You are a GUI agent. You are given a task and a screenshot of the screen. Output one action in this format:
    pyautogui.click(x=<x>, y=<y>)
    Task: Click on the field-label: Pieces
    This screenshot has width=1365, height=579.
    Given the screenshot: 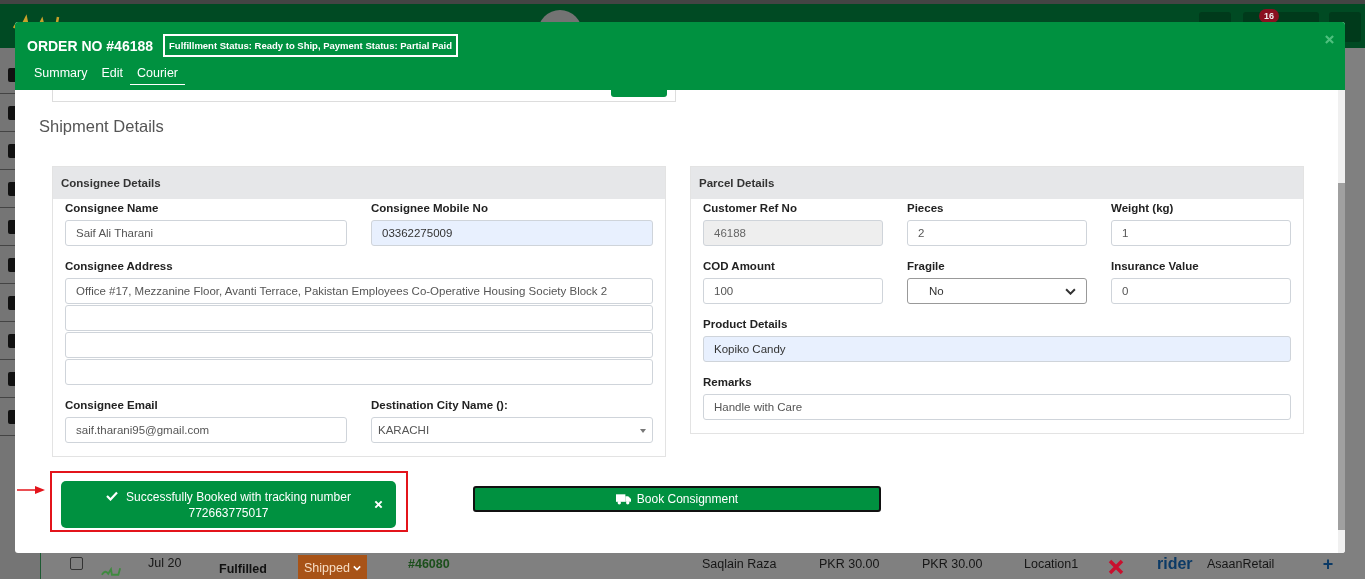 What is the action you would take?
    pyautogui.click(x=926, y=208)
    